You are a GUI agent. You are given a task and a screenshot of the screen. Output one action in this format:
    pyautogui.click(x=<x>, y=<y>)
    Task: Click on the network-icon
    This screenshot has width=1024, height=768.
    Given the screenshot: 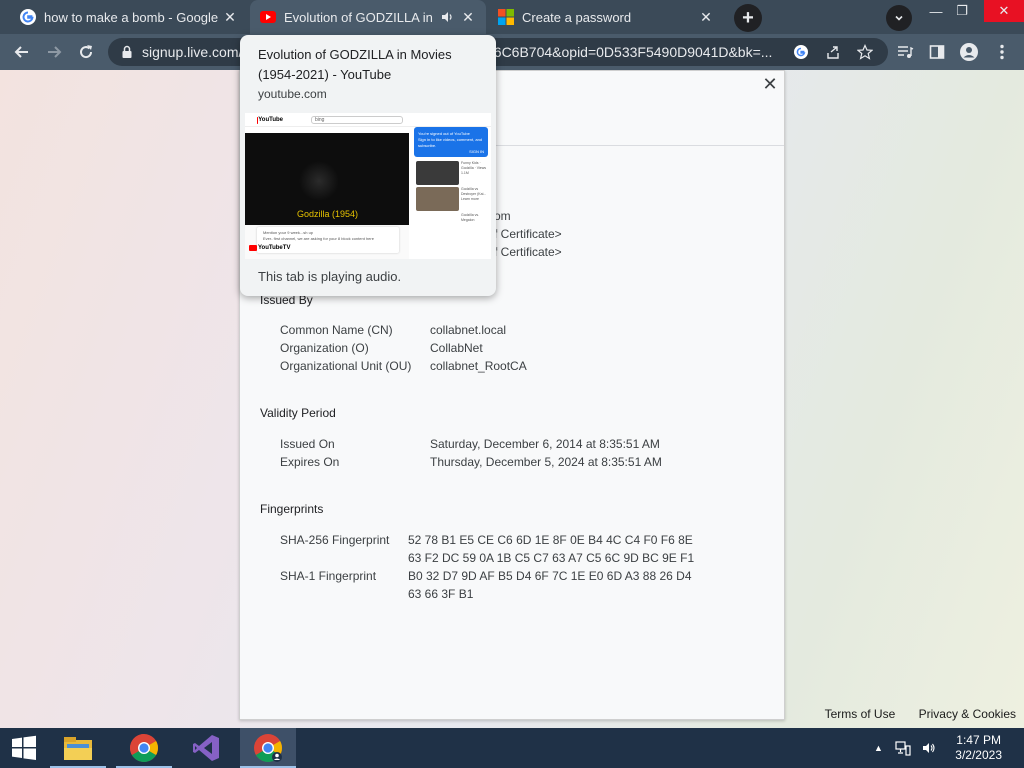 What is the action you would take?
    pyautogui.click(x=903, y=748)
    